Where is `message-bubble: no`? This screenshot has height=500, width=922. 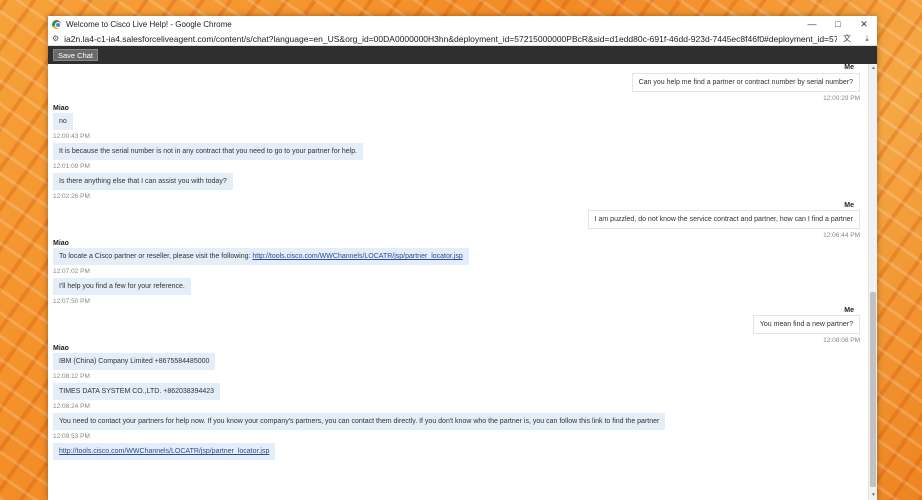
message-bubble: no is located at coordinates (63, 121).